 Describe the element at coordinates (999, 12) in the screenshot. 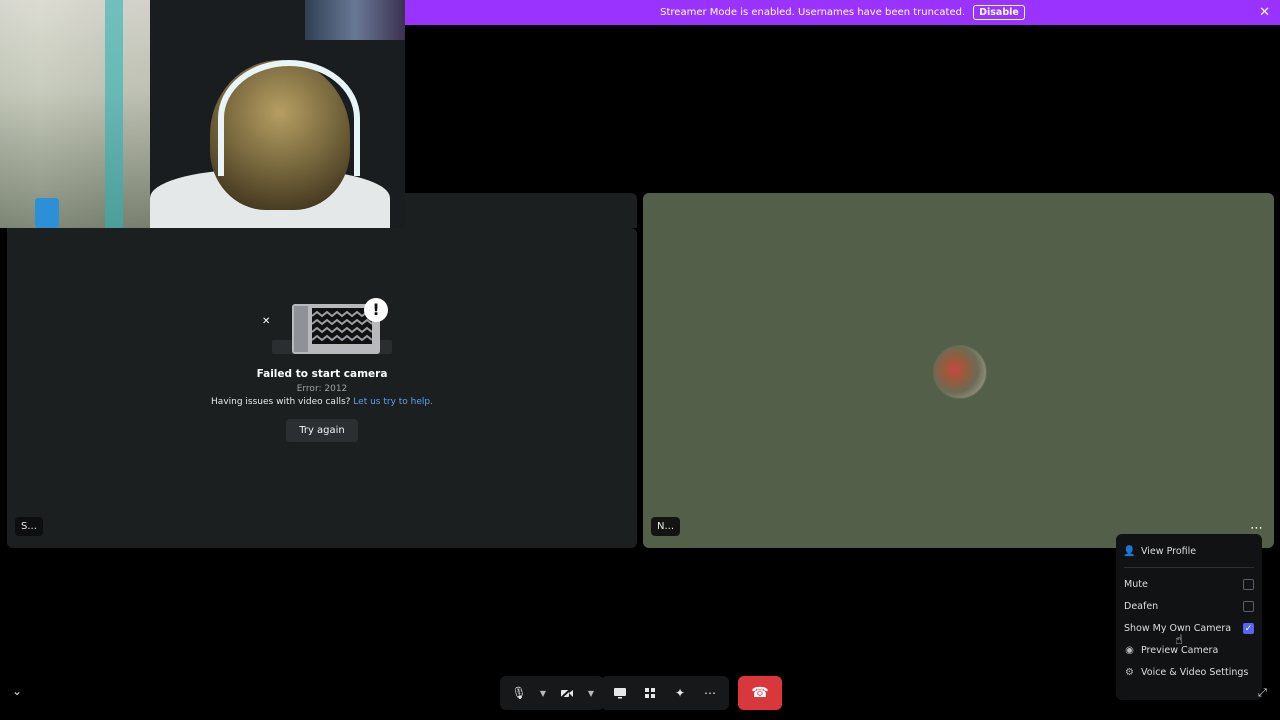

I see `disable-streamer-mode-button: Disable` at that location.